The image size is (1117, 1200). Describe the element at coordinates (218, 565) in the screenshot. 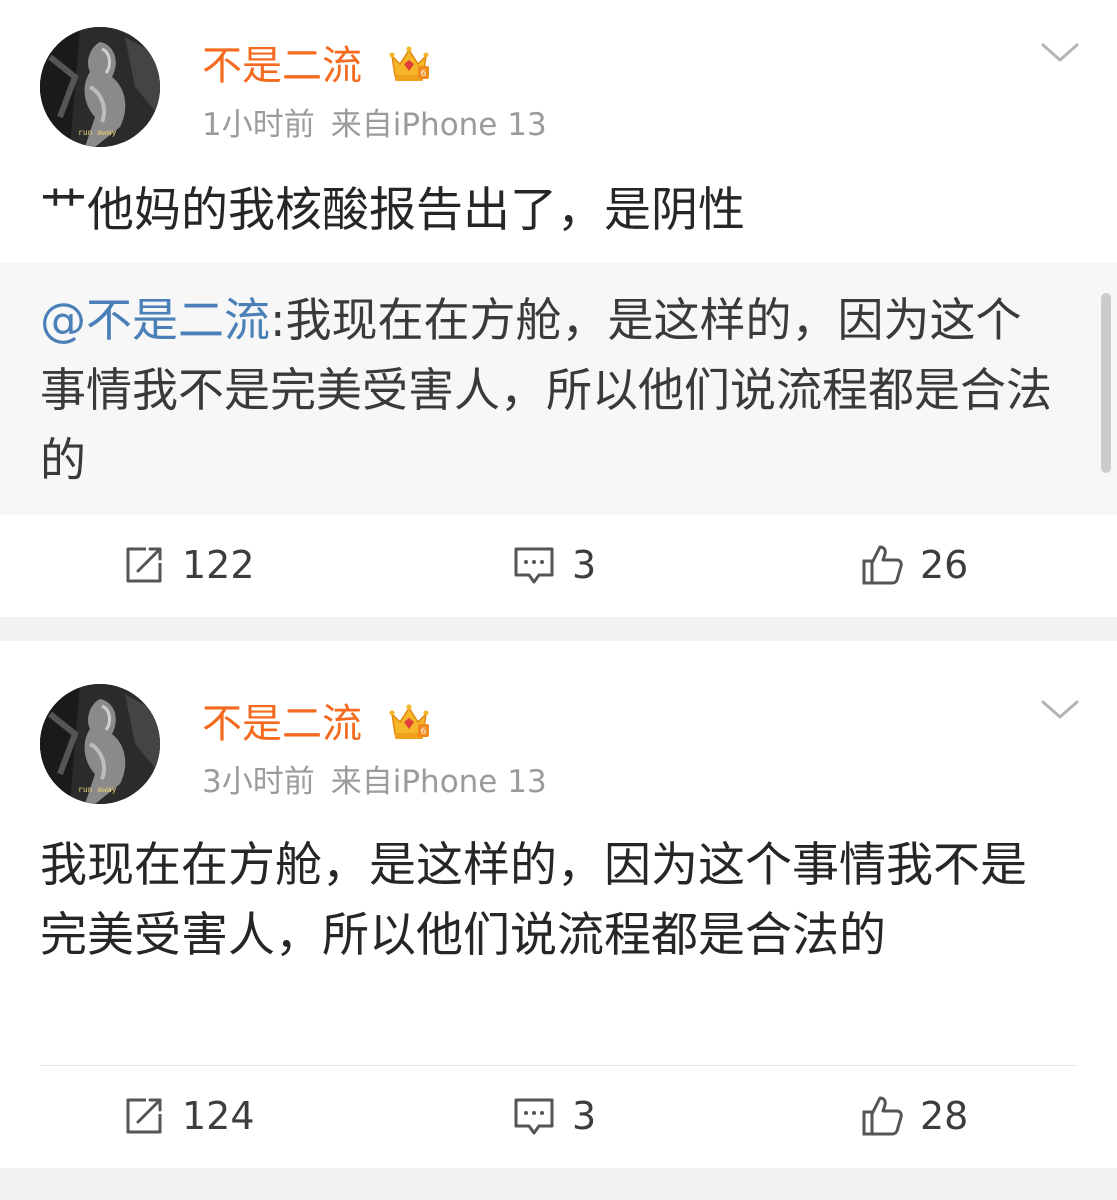

I see `repost-count: 122` at that location.